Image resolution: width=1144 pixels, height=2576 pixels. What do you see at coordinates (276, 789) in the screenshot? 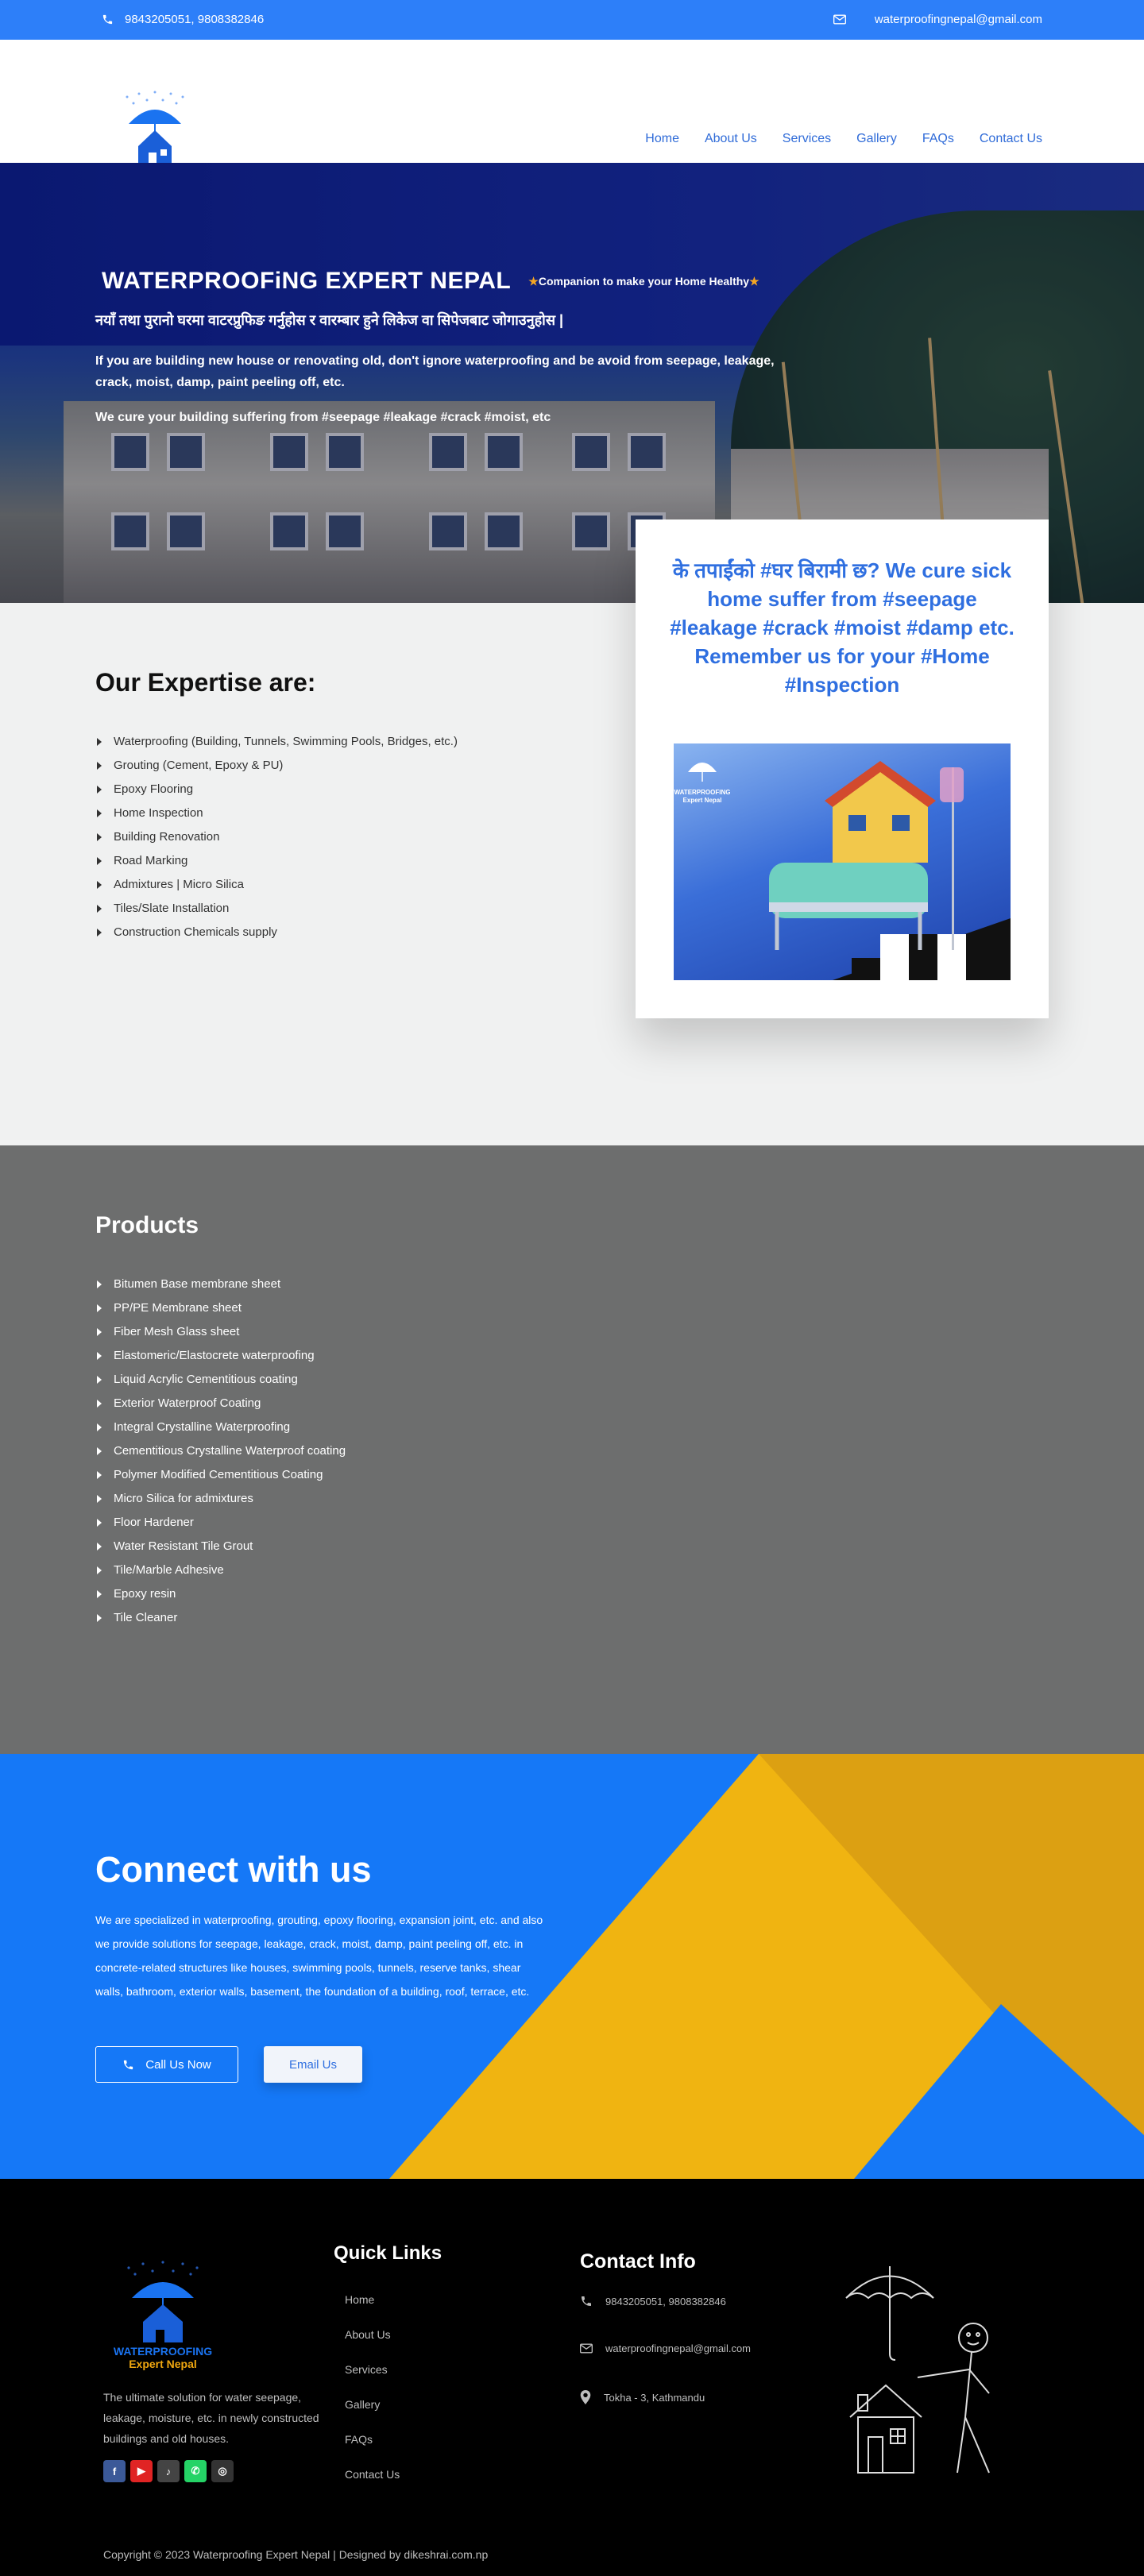
I see `list-item: Epoxy Flooring` at bounding box center [276, 789].